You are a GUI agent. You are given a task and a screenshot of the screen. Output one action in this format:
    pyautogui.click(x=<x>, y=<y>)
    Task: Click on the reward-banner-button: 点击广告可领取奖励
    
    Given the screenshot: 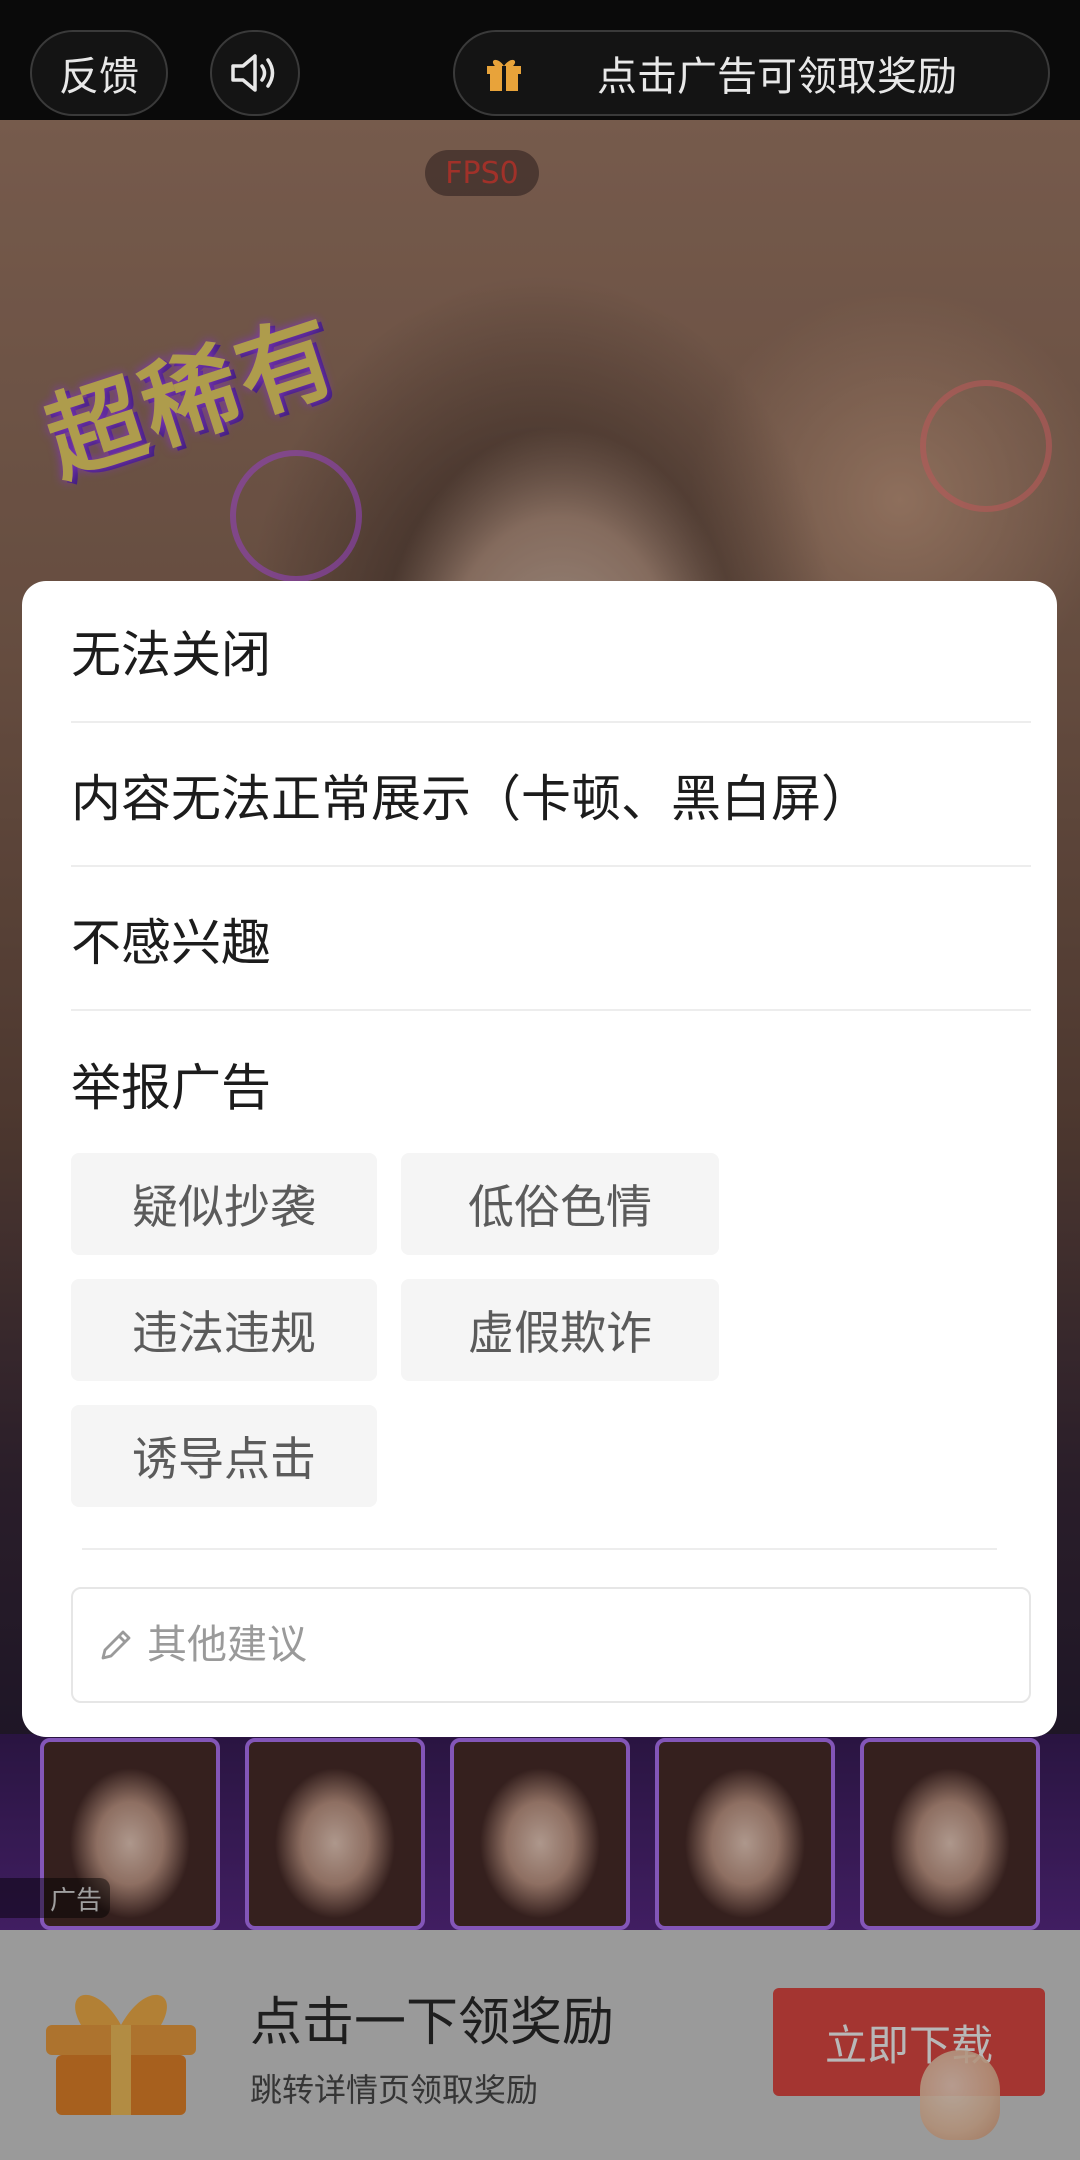 What is the action you would take?
    pyautogui.click(x=751, y=73)
    